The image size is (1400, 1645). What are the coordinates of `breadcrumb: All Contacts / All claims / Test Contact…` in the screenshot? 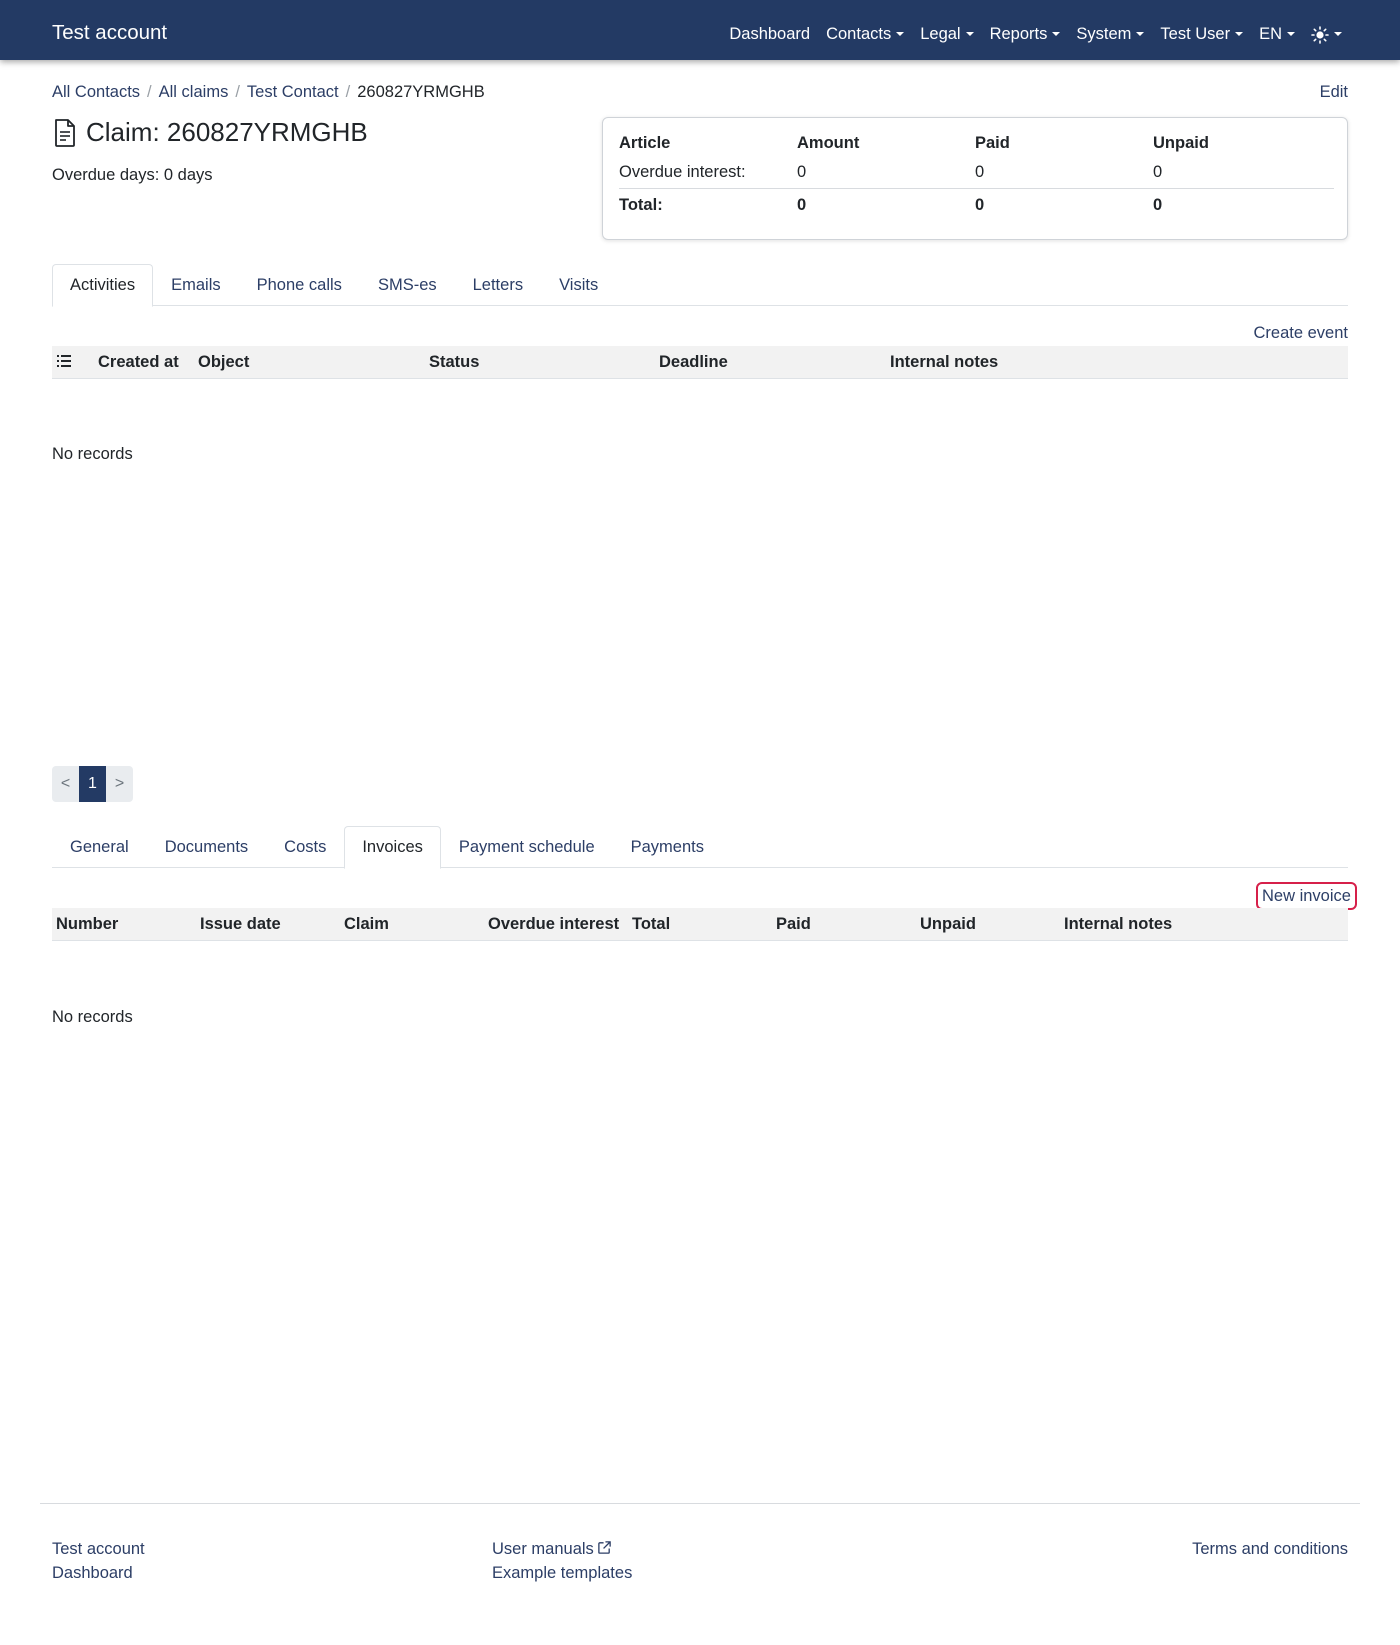 It's located at (268, 92).